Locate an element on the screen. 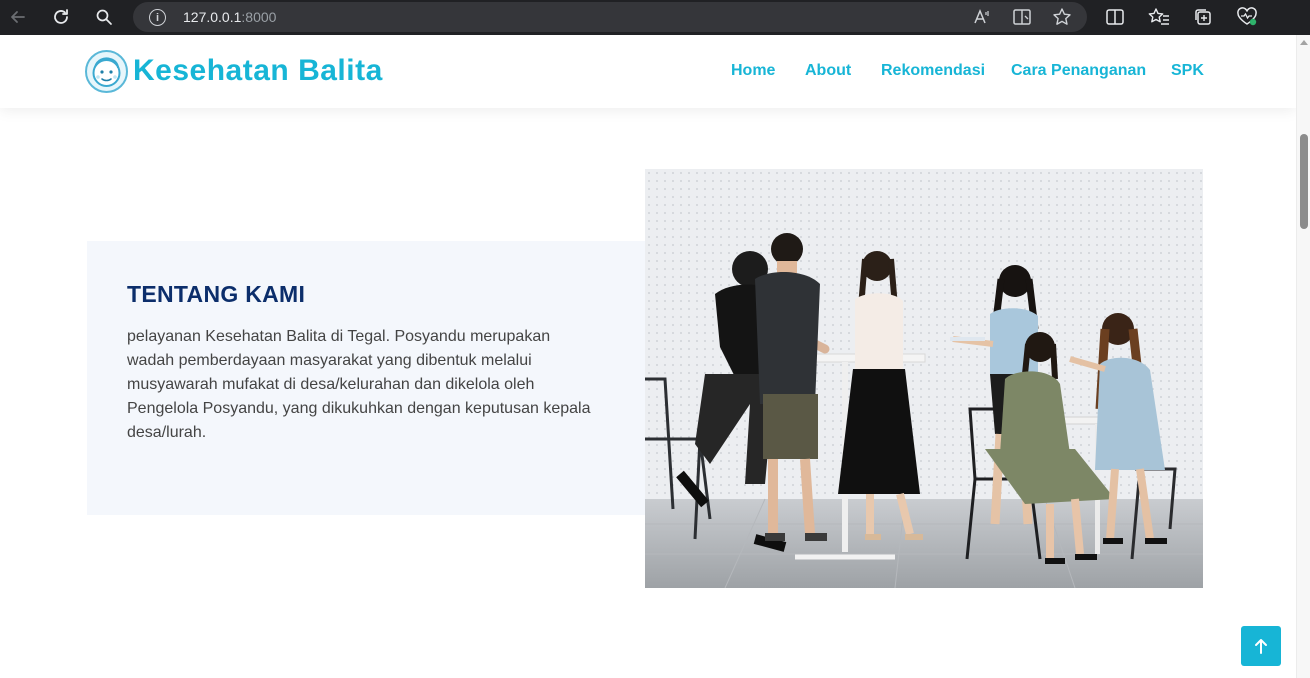  scroll-up-icon is located at coordinates (1304, 42).